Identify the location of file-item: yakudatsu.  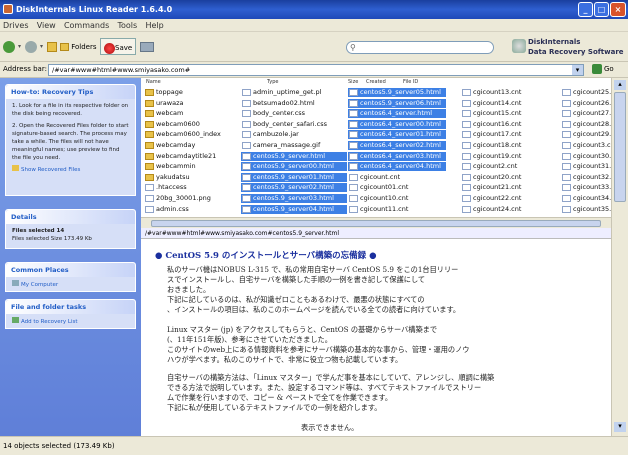
(194, 177).